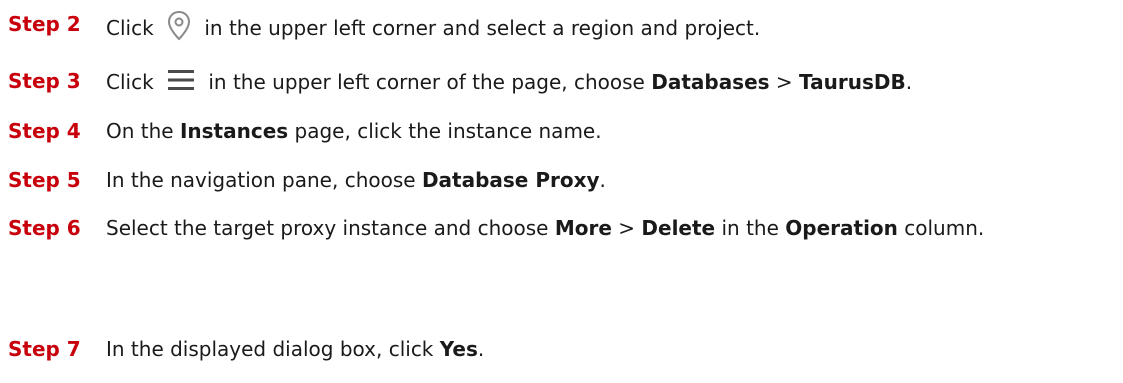 This screenshot has width=1123, height=383. What do you see at coordinates (181, 83) in the screenshot?
I see `hamburger-menu-icon` at bounding box center [181, 83].